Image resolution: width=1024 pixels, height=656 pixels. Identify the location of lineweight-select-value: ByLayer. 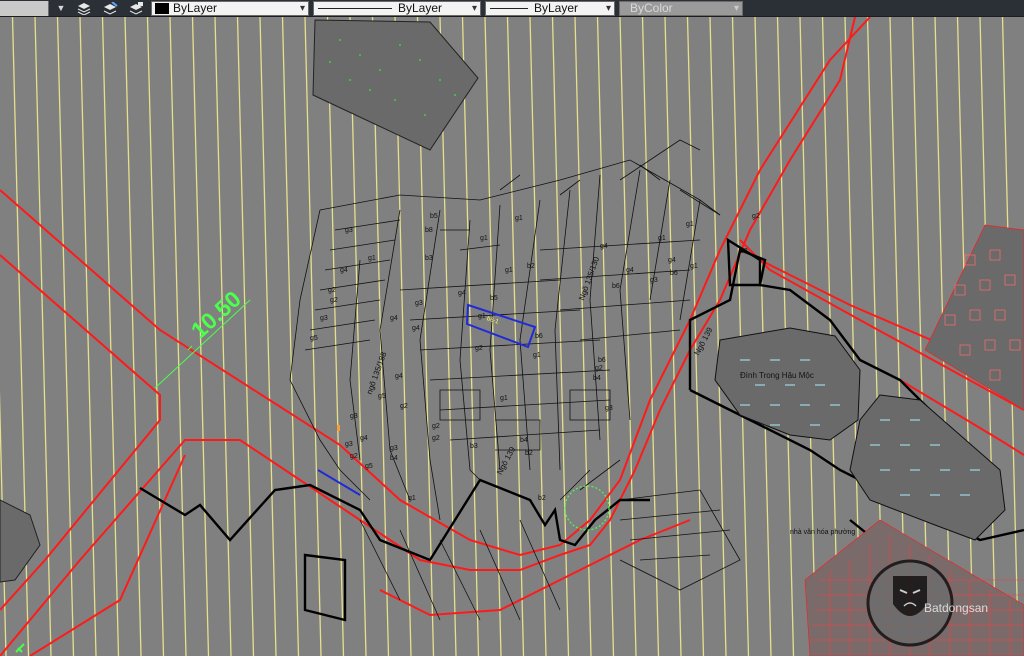
(556, 8).